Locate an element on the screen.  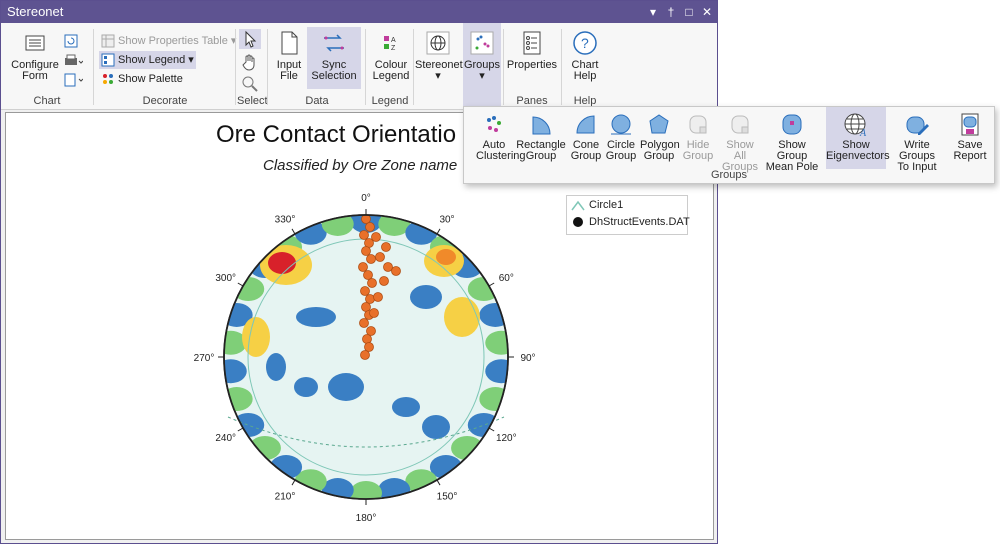
ribbon-group-help: ? Chart Help Help is located at coordinates (585, 66).